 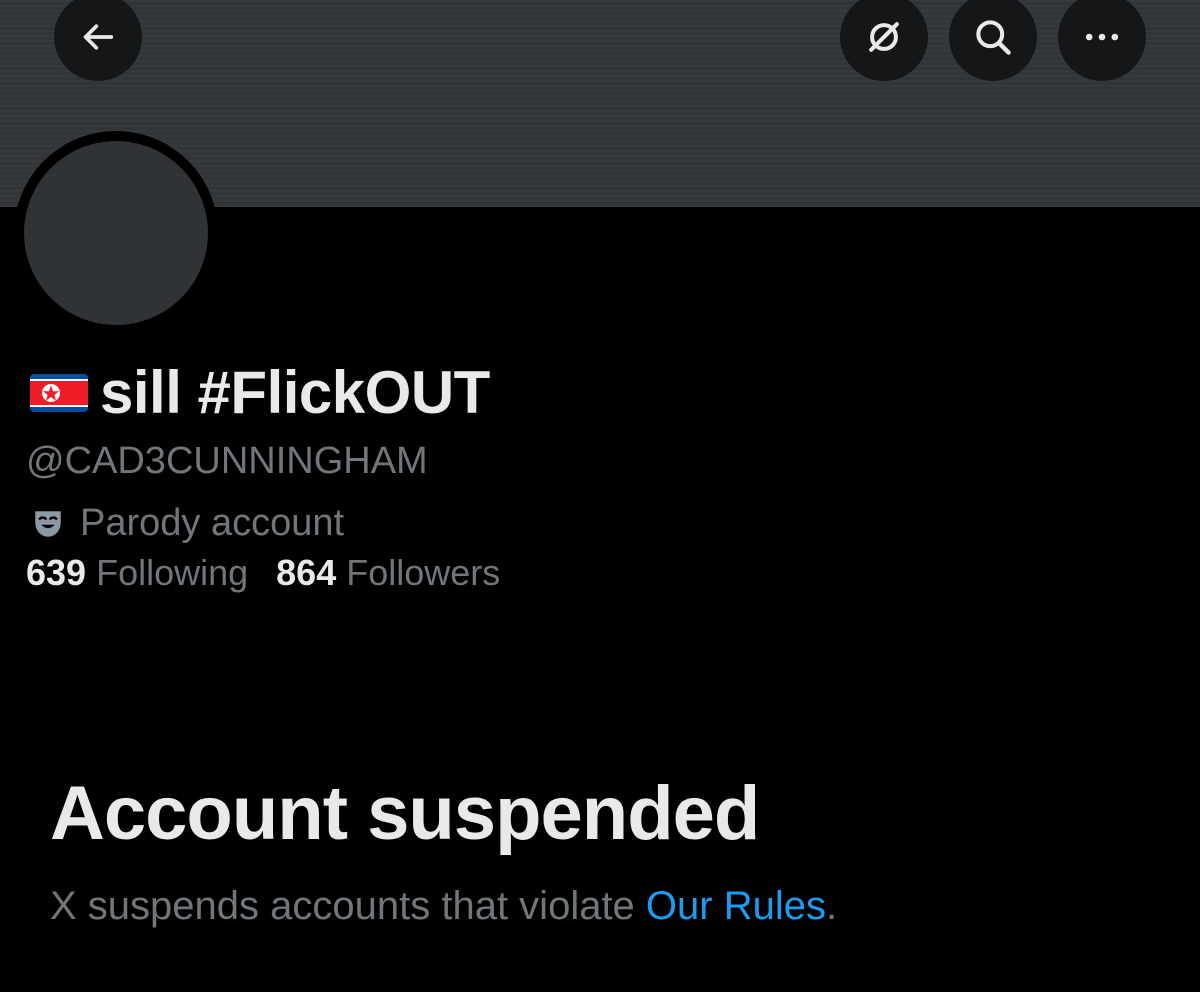 What do you see at coordinates (212, 523) in the screenshot?
I see `parody-label-text: Parody account` at bounding box center [212, 523].